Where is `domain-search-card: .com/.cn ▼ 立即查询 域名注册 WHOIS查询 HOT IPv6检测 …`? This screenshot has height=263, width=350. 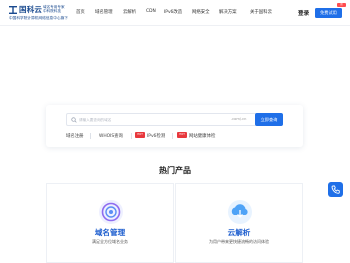 domain-search-card: .com/.cn ▼ 立即查询 域名注册 WHOIS查询 HOT IPv6检测 … is located at coordinates (174, 126).